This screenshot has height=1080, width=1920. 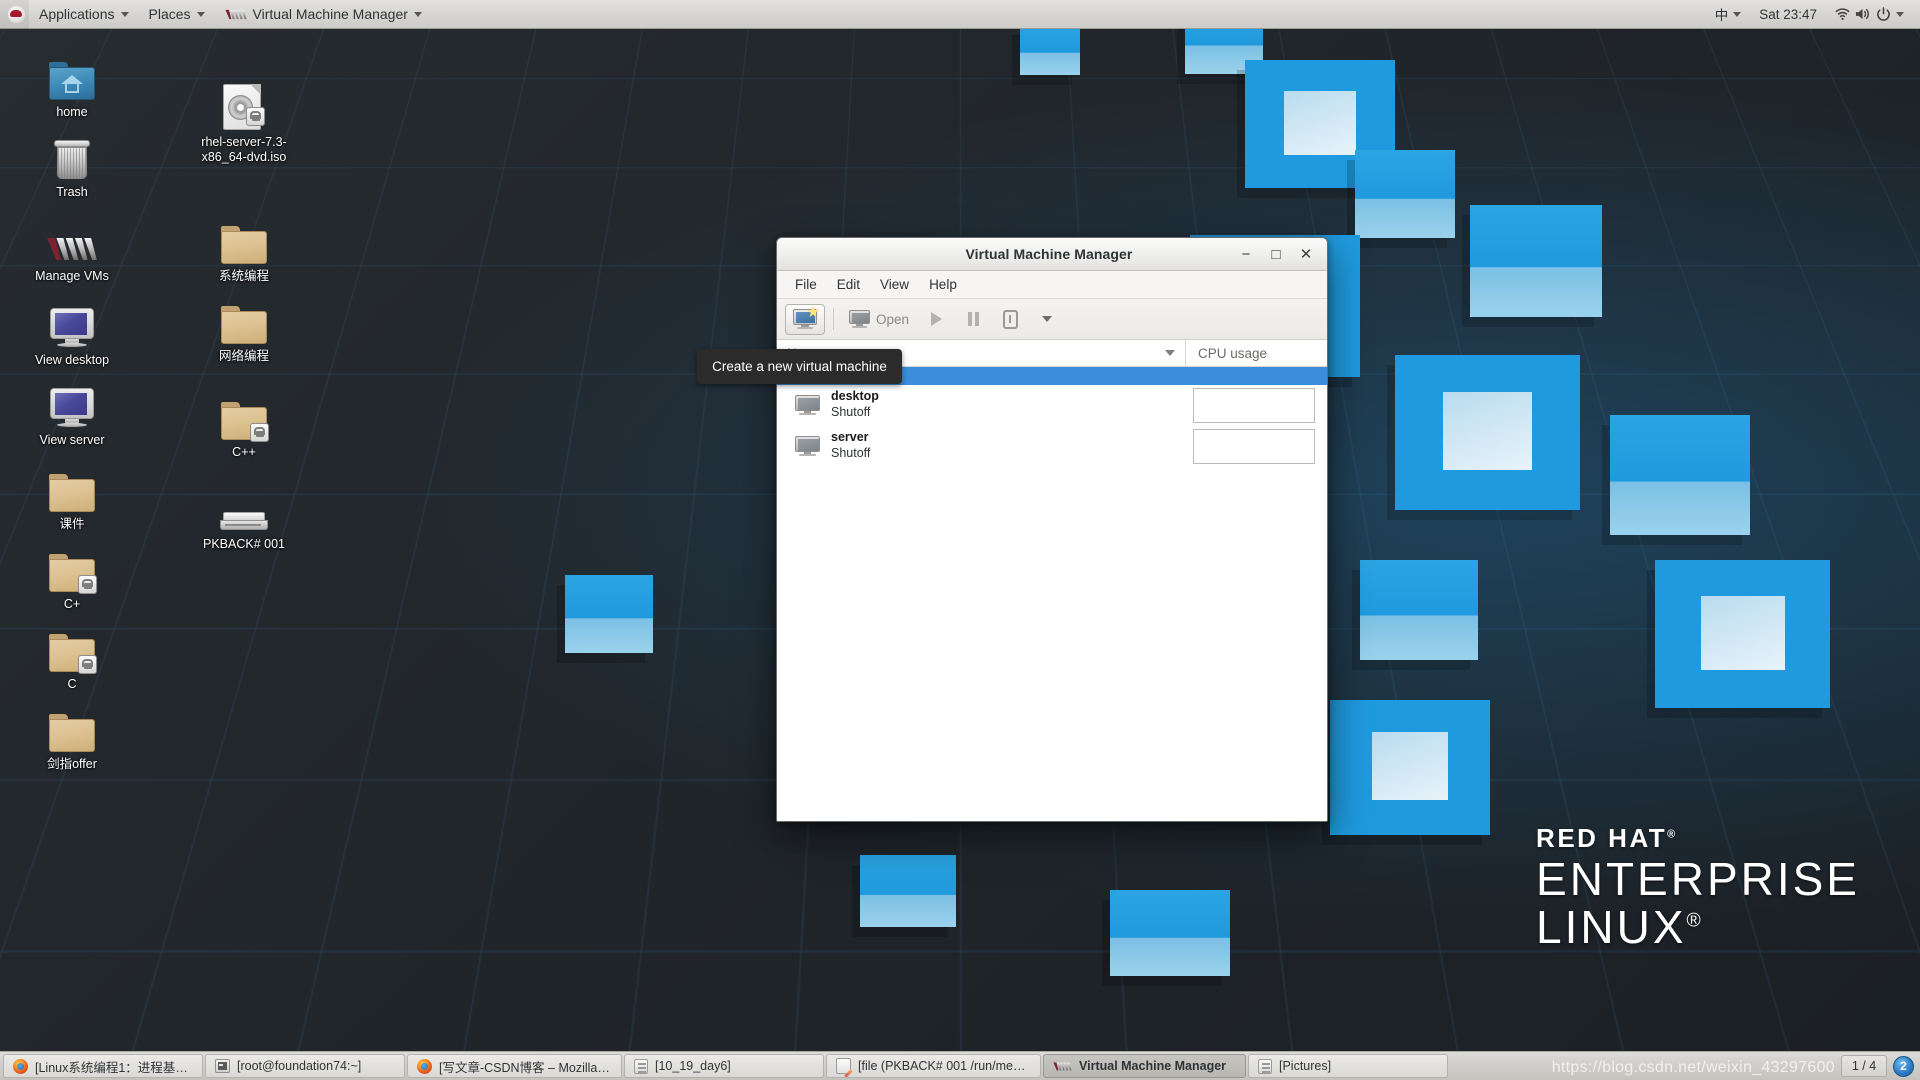 I want to click on desktop-icon-c-plus: C+, so click(x=72, y=576).